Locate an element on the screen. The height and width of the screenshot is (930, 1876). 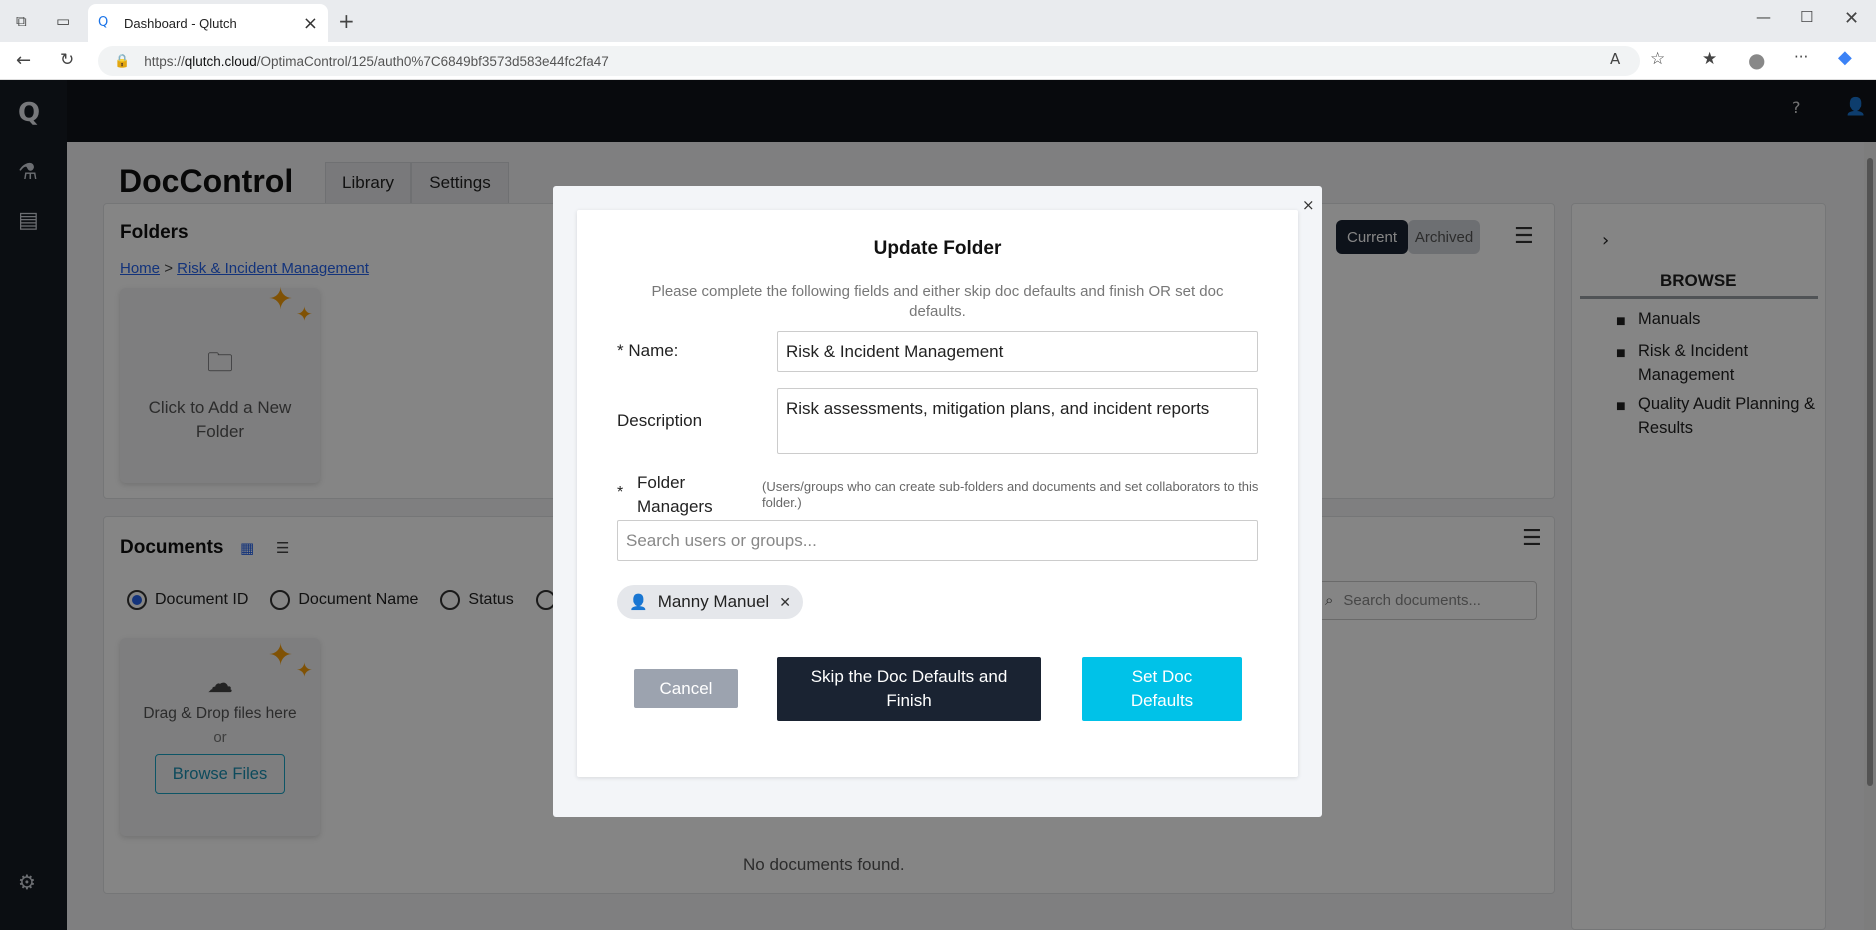
name-label: * Name: is located at coordinates (648, 350).